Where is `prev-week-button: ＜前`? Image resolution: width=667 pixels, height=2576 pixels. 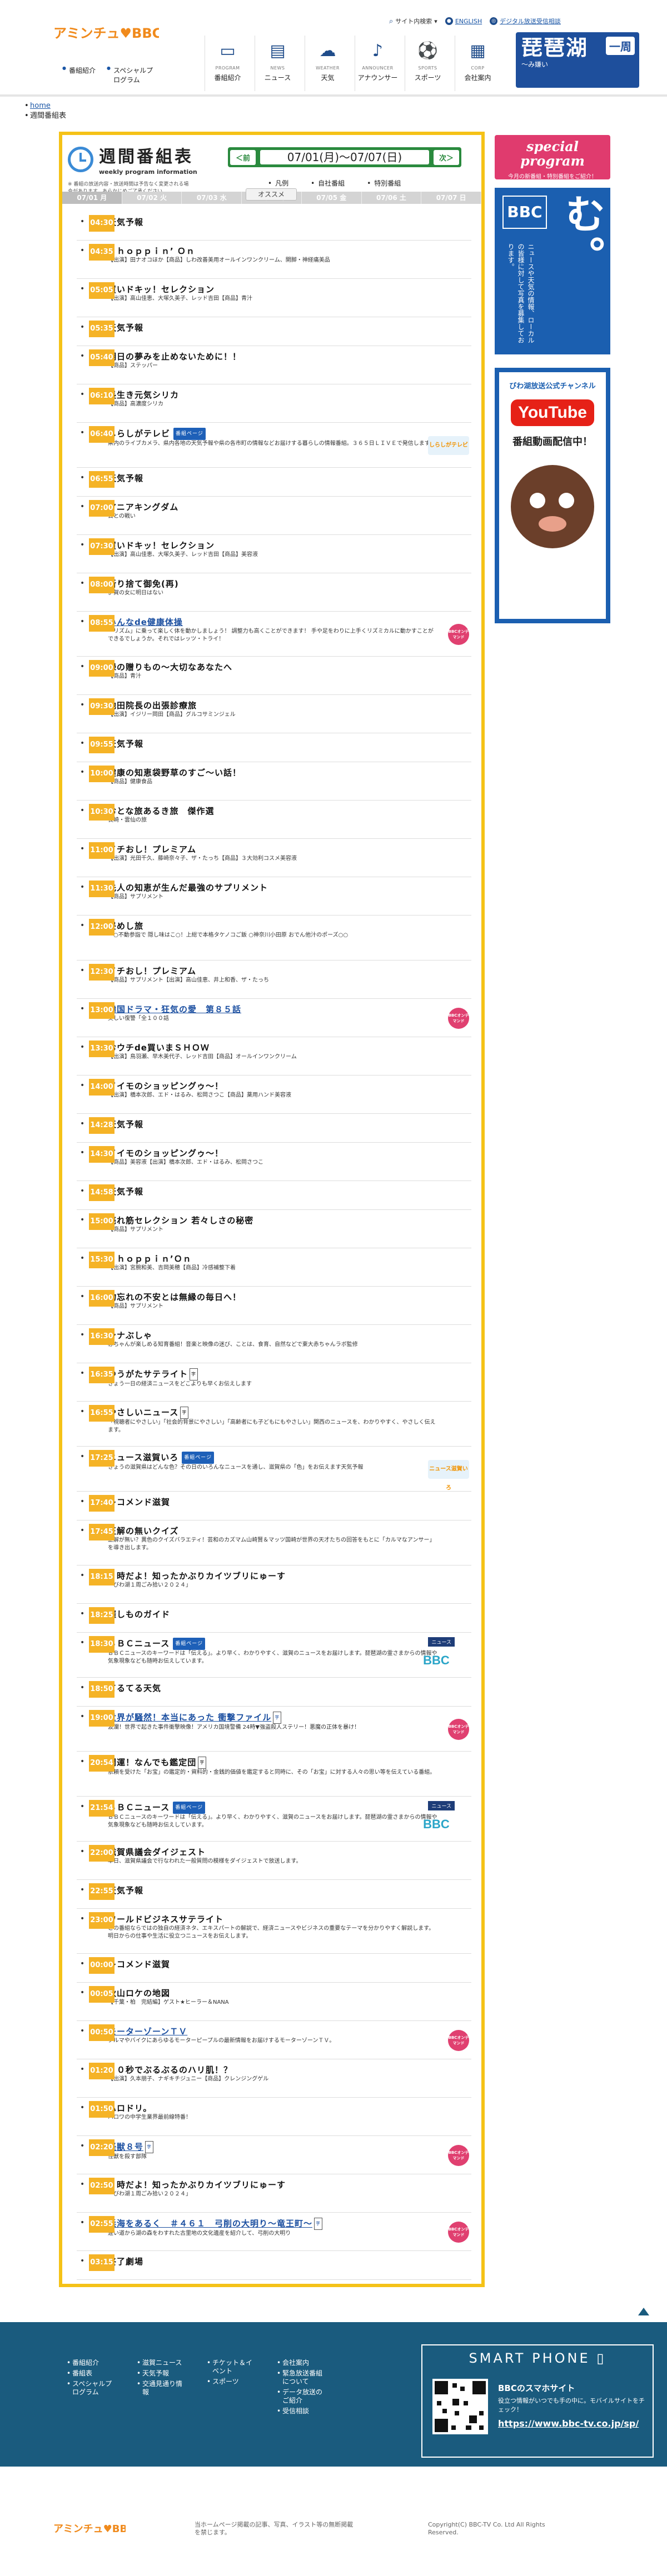
prev-week-button: ＜前 is located at coordinates (243, 157).